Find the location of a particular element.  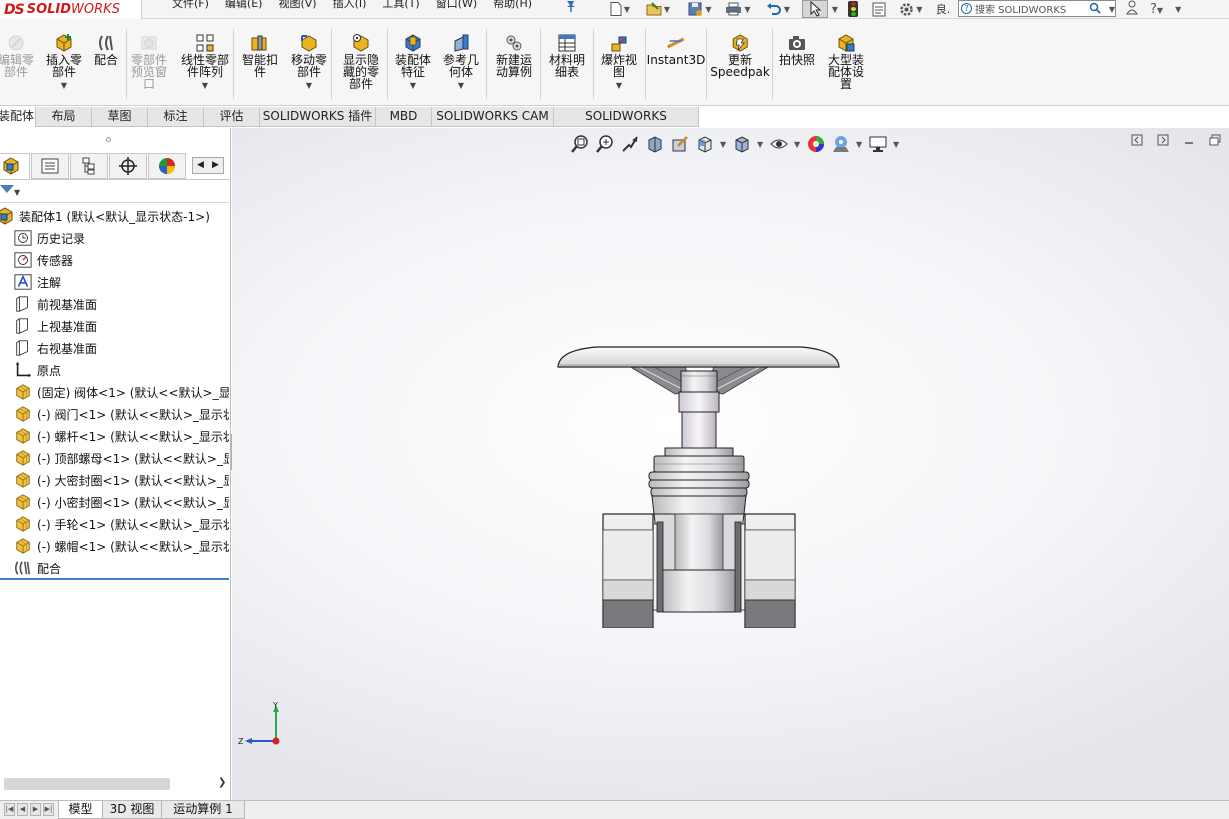

ribbon-snapshot-camera-button: 拍快照 is located at coordinates (797, 49).